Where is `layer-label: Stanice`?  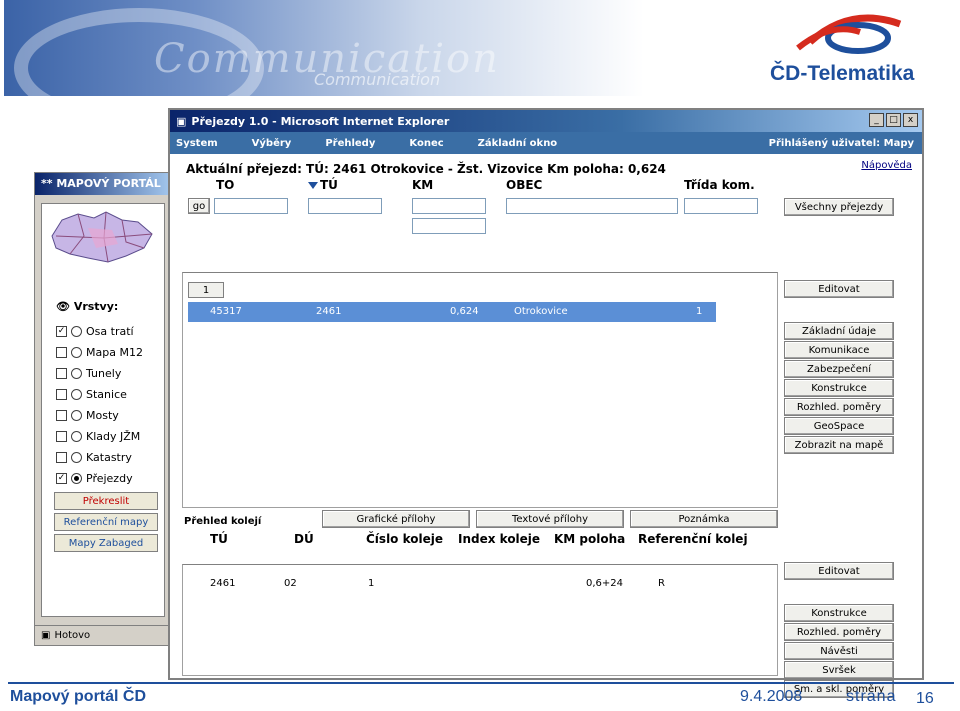
layer-label: Stanice is located at coordinates (106, 394).